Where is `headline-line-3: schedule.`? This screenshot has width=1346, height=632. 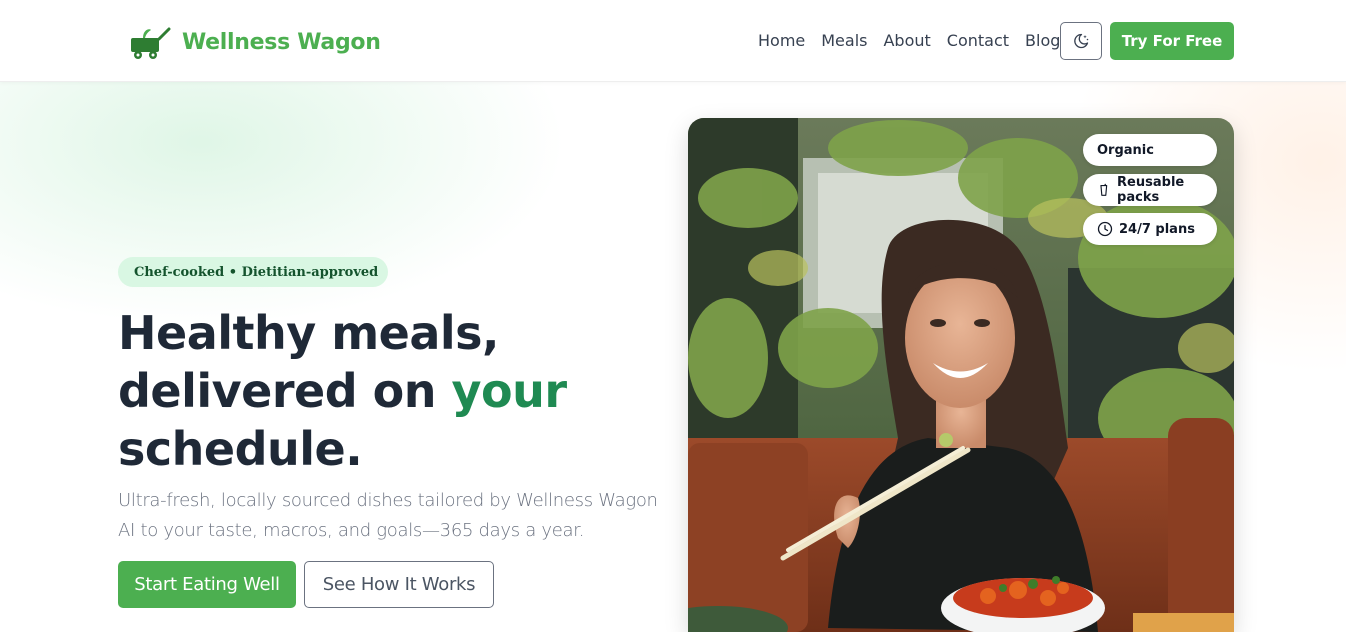 headline-line-3: schedule. is located at coordinates (240, 449).